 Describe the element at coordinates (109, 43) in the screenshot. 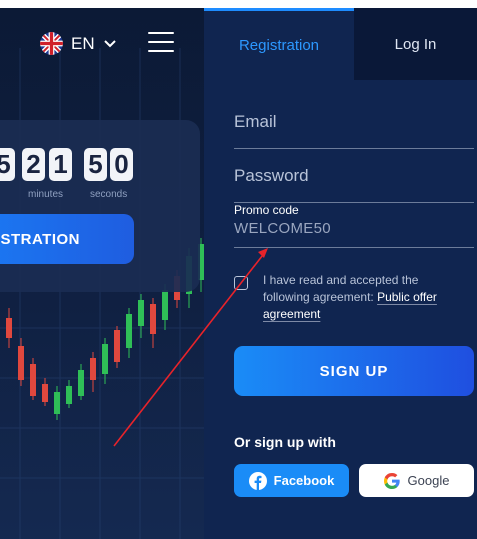

I see `chevron-down-icon` at that location.